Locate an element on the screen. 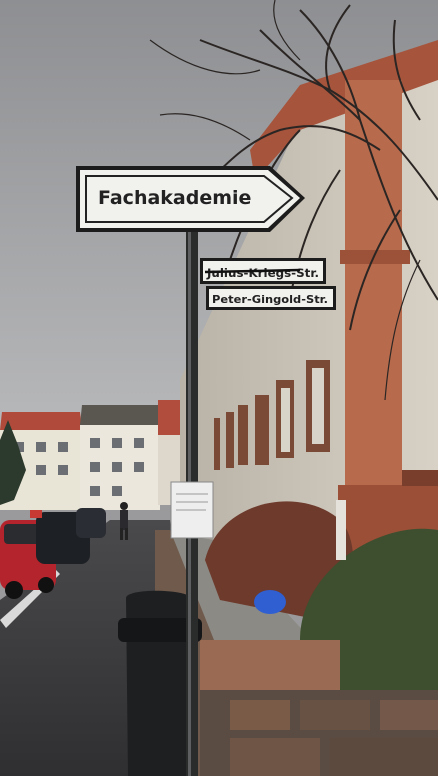  main-direction-sign: Fachakademie is located at coordinates (190, 199).